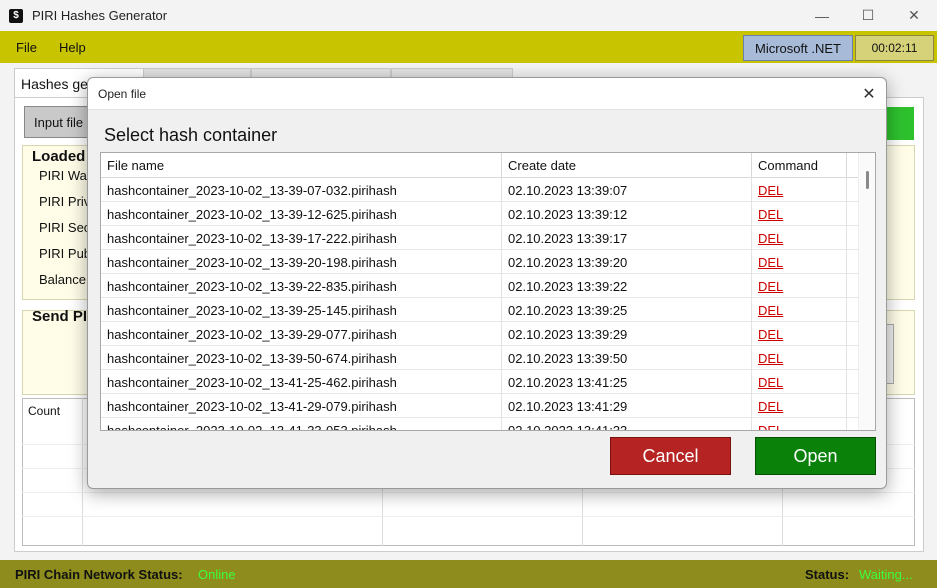 Image resolution: width=937 pixels, height=588 pixels. Describe the element at coordinates (899, 123) in the screenshot. I see `generate-button` at that location.